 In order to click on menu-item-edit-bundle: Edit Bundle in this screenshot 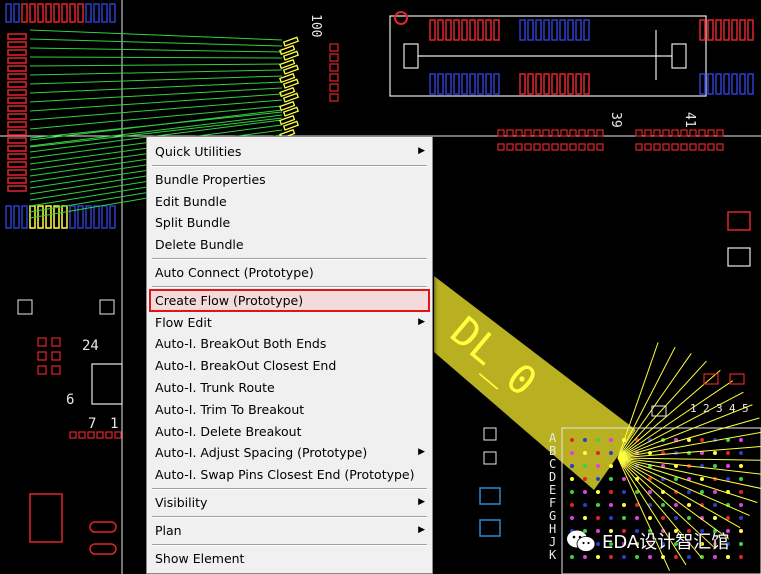, I will do `click(289, 201)`.